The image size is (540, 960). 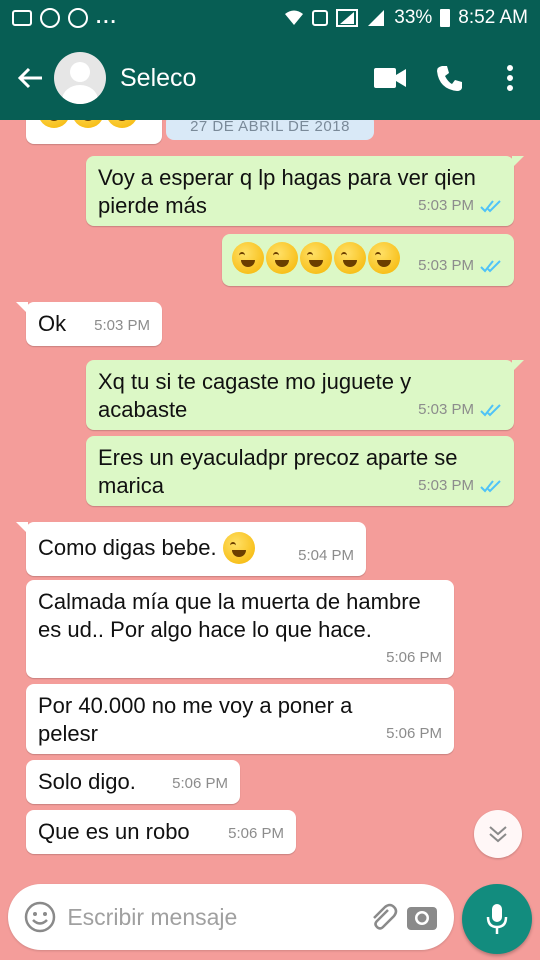 I want to click on back-arrow-icon, so click(x=29, y=78).